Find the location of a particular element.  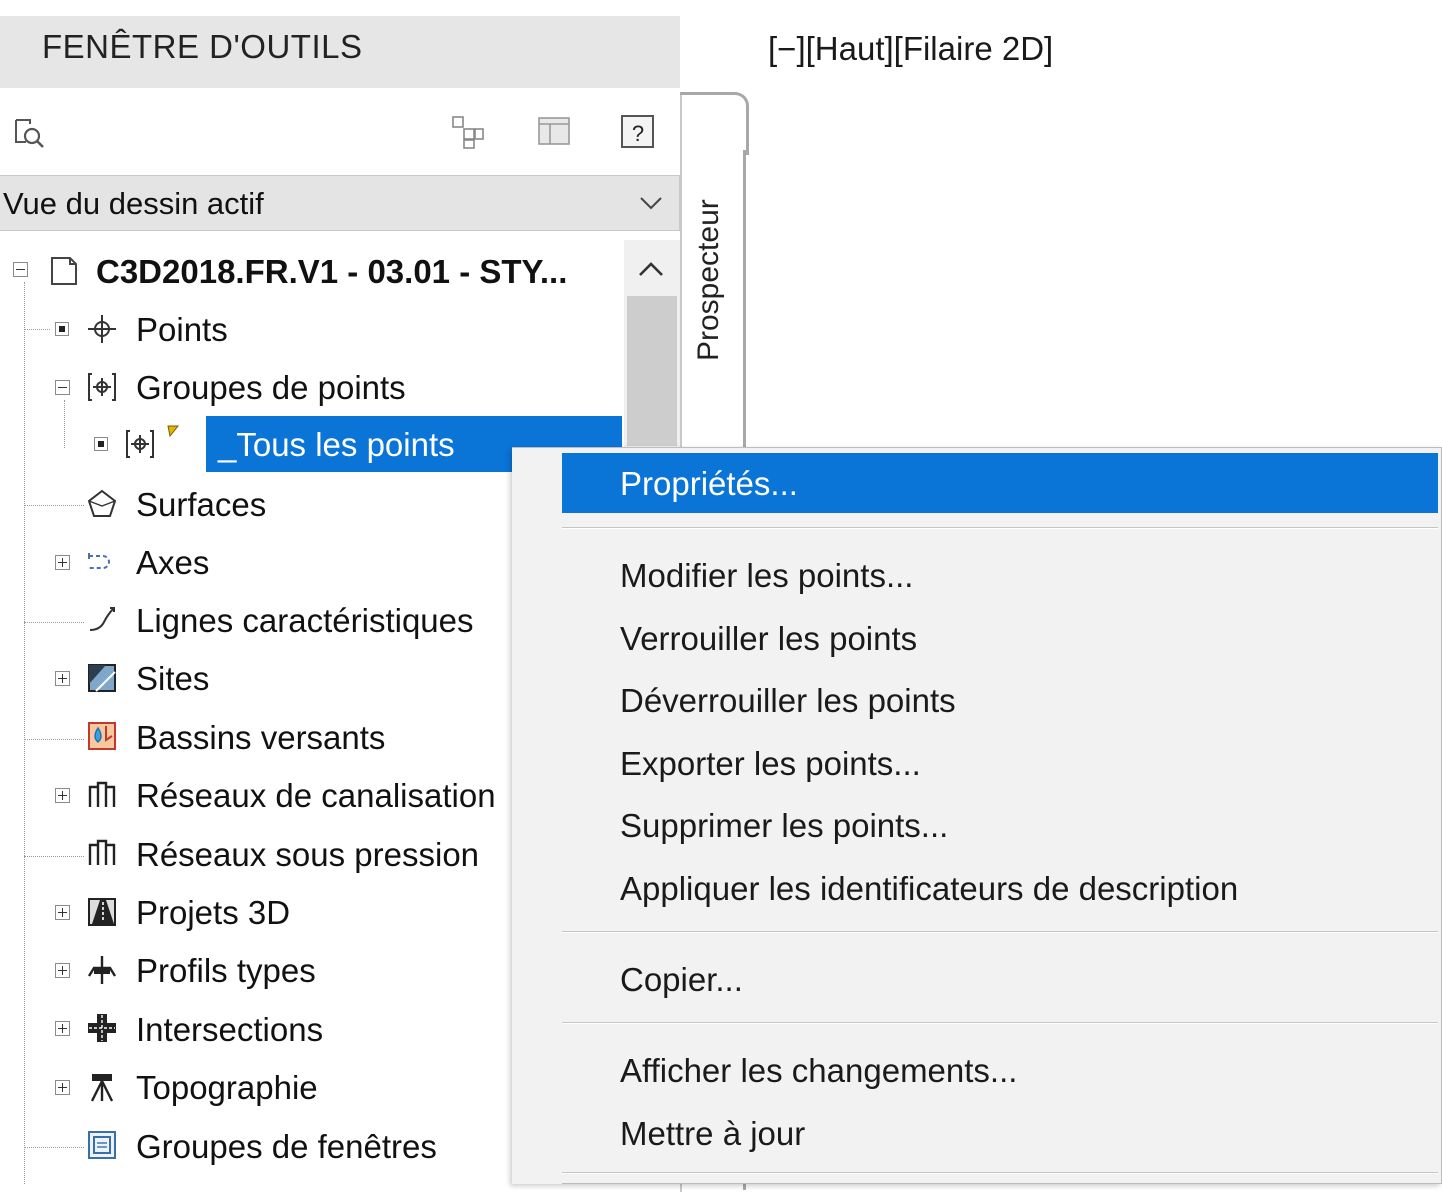

tree-item-label: Axes is located at coordinates (173, 562).